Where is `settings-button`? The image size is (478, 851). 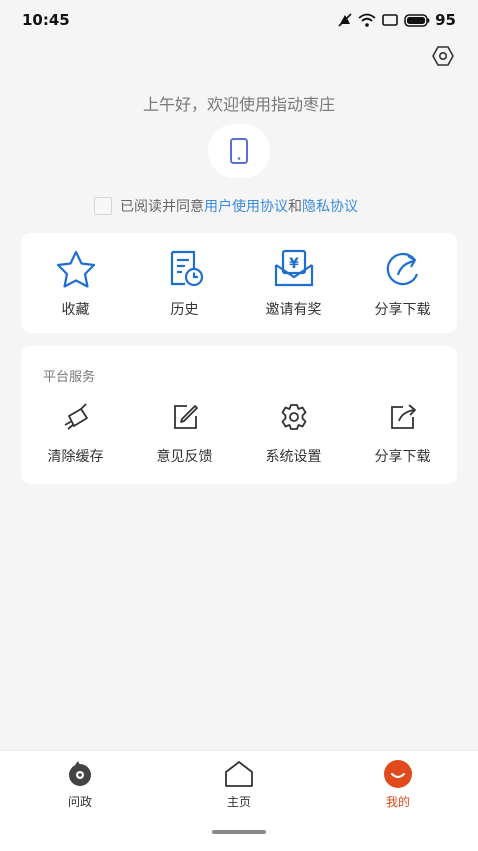 settings-button is located at coordinates (443, 56).